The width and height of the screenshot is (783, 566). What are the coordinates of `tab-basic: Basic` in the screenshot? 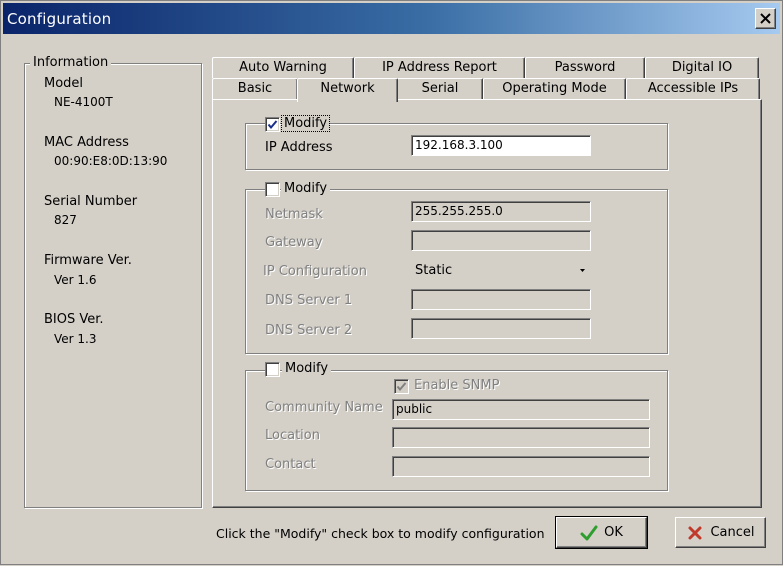 It's located at (255, 88).